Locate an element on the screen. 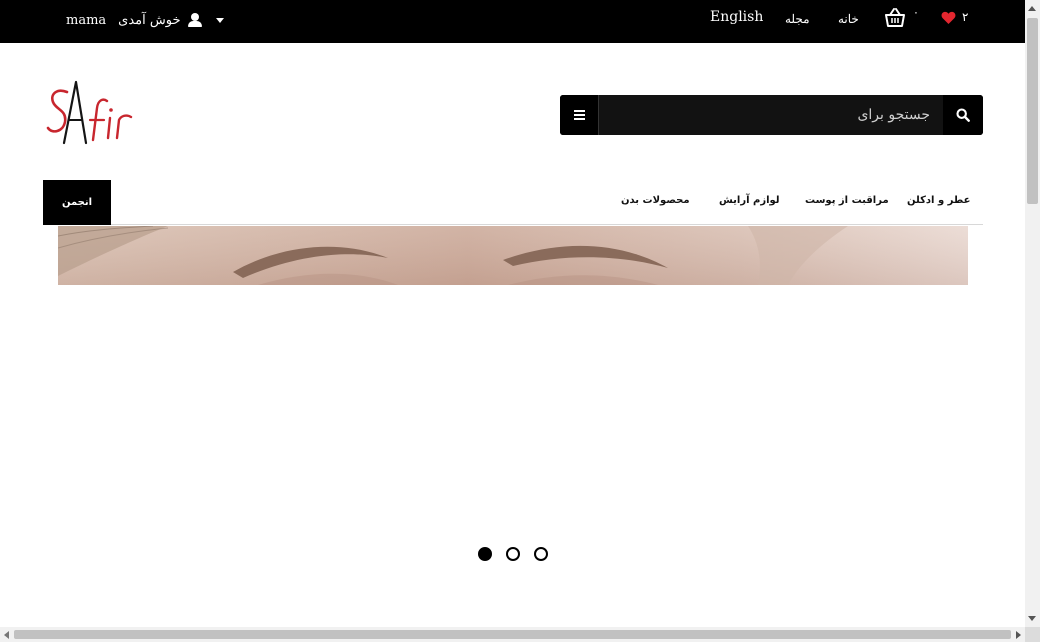 This screenshot has width=1040, height=642. safir-logo is located at coordinates (93, 114).